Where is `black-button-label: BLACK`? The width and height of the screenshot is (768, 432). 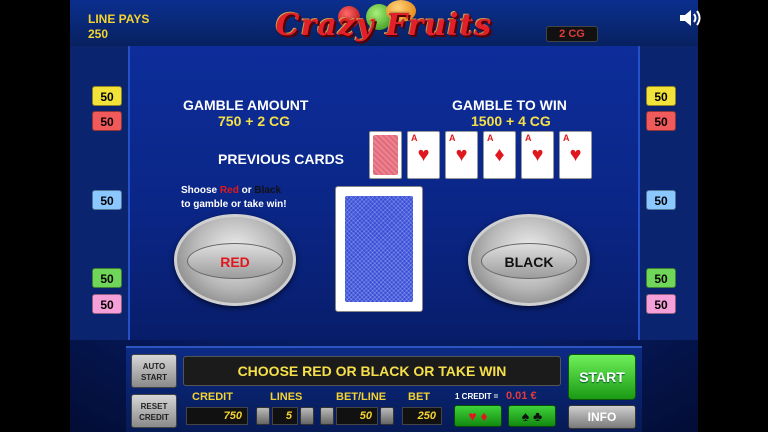
black-button-label: BLACK is located at coordinates (529, 261).